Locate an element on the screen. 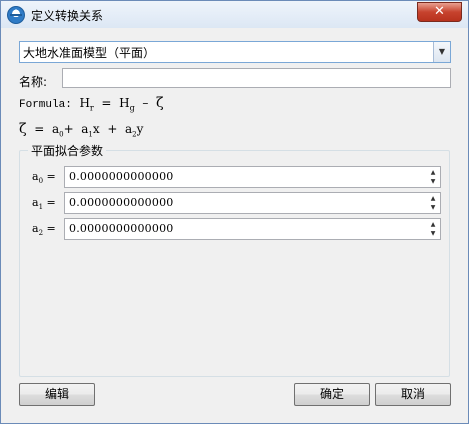  param-label: a0 = is located at coordinates (44, 178).